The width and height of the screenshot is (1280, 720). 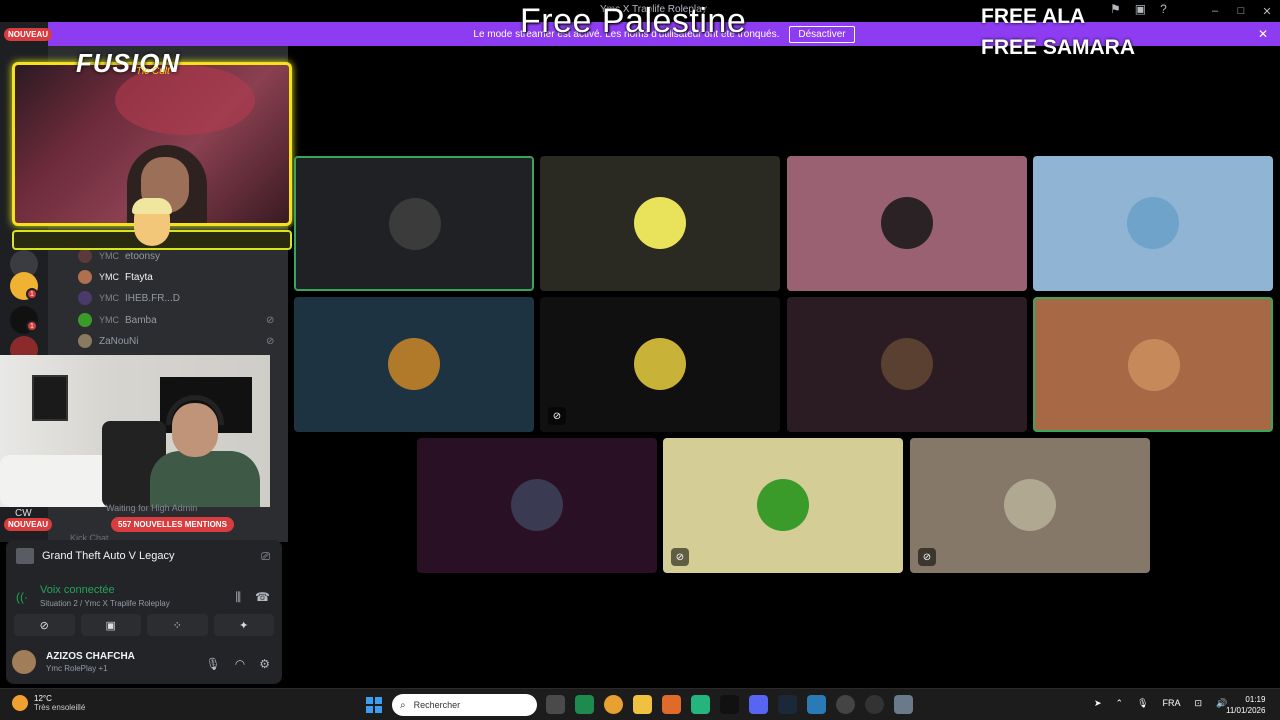 I want to click on weather-icon, so click(x=20, y=703).